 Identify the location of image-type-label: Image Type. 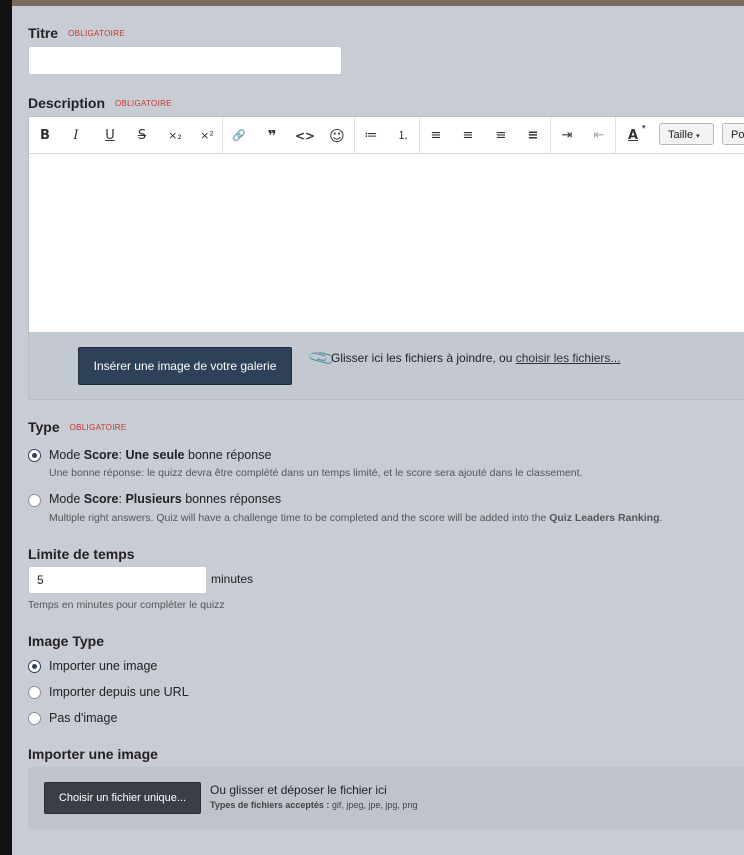
(66, 641).